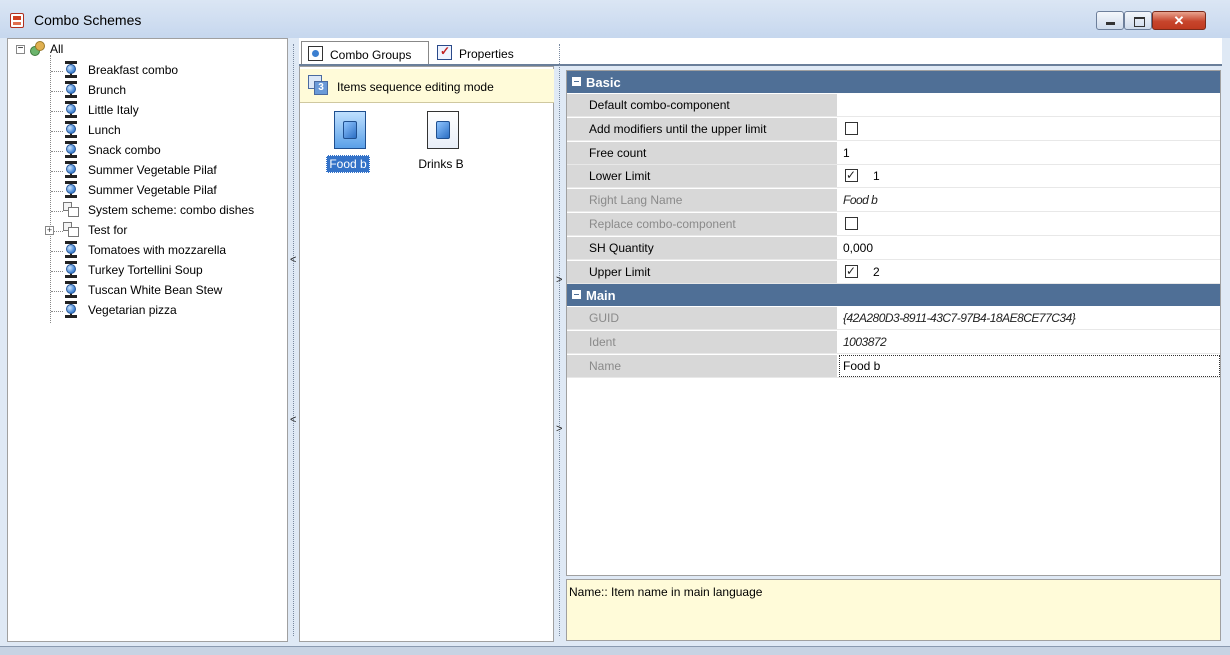 This screenshot has width=1230, height=655. I want to click on tab-combo-groups-label: Combo Groups, so click(371, 55).